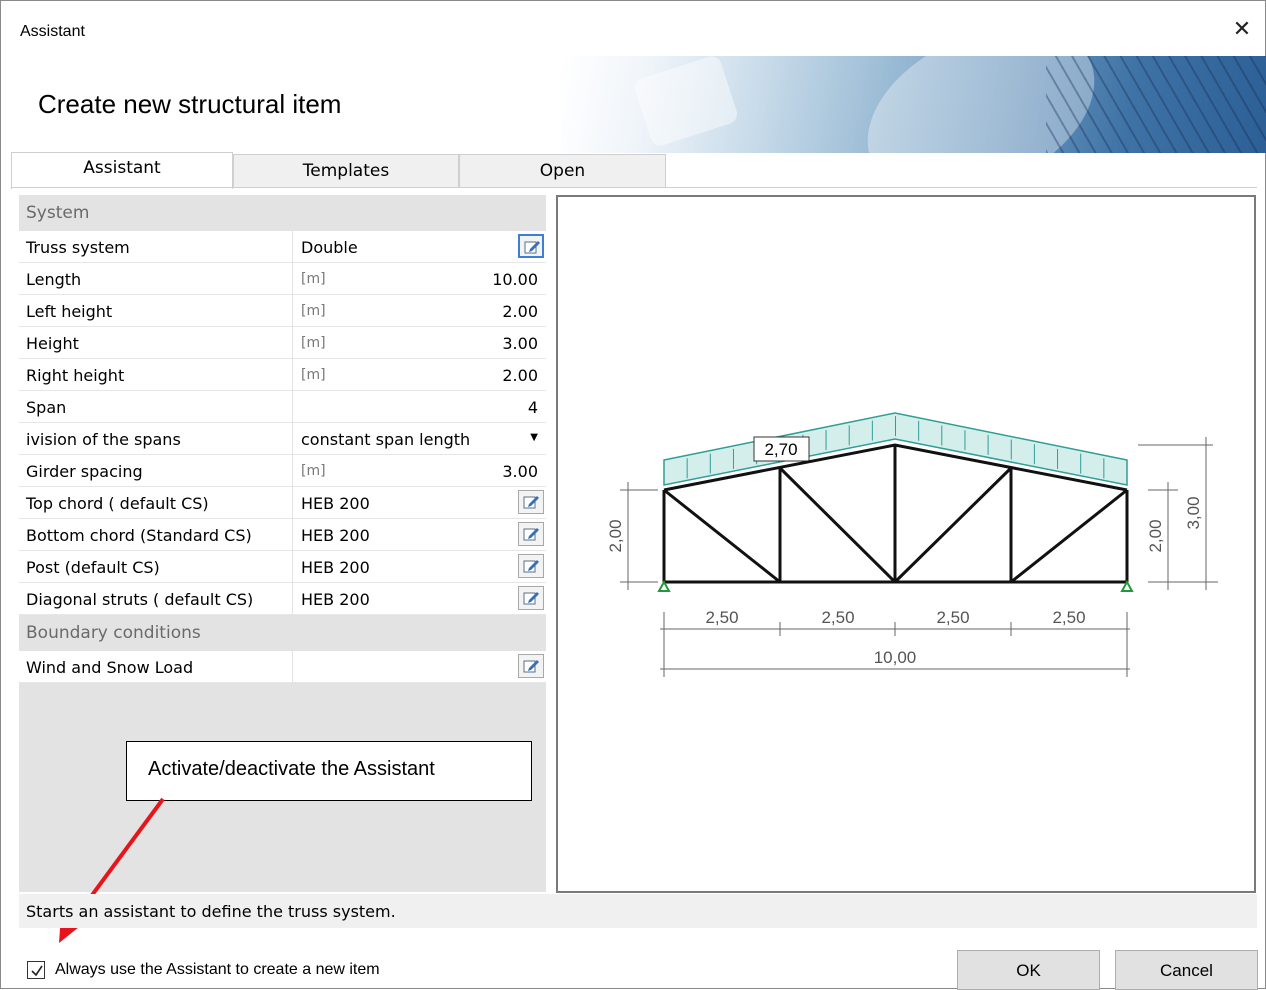 Image resolution: width=1266 pixels, height=990 pixels. What do you see at coordinates (156, 534) in the screenshot?
I see `property-name: Bottom chord (Standard CS)` at bounding box center [156, 534].